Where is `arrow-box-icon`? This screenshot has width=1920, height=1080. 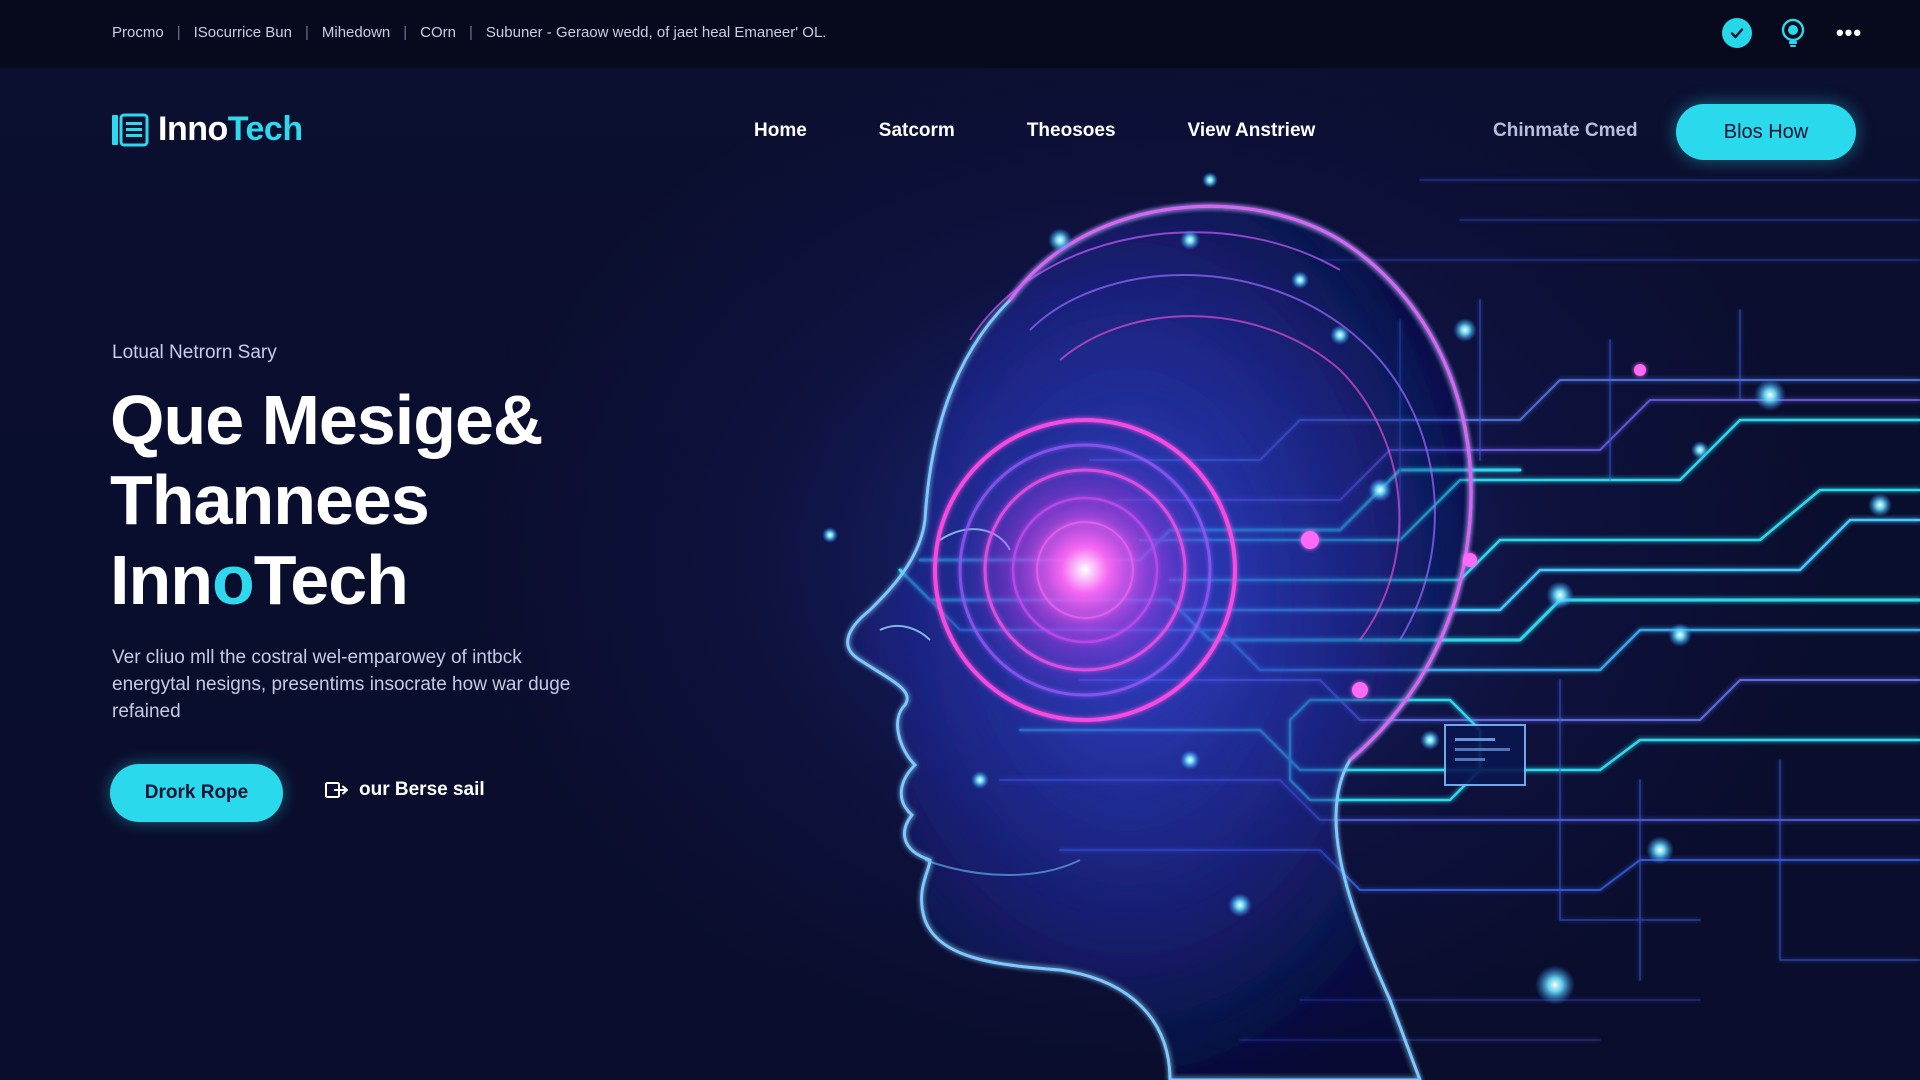 arrow-box-icon is located at coordinates (336, 790).